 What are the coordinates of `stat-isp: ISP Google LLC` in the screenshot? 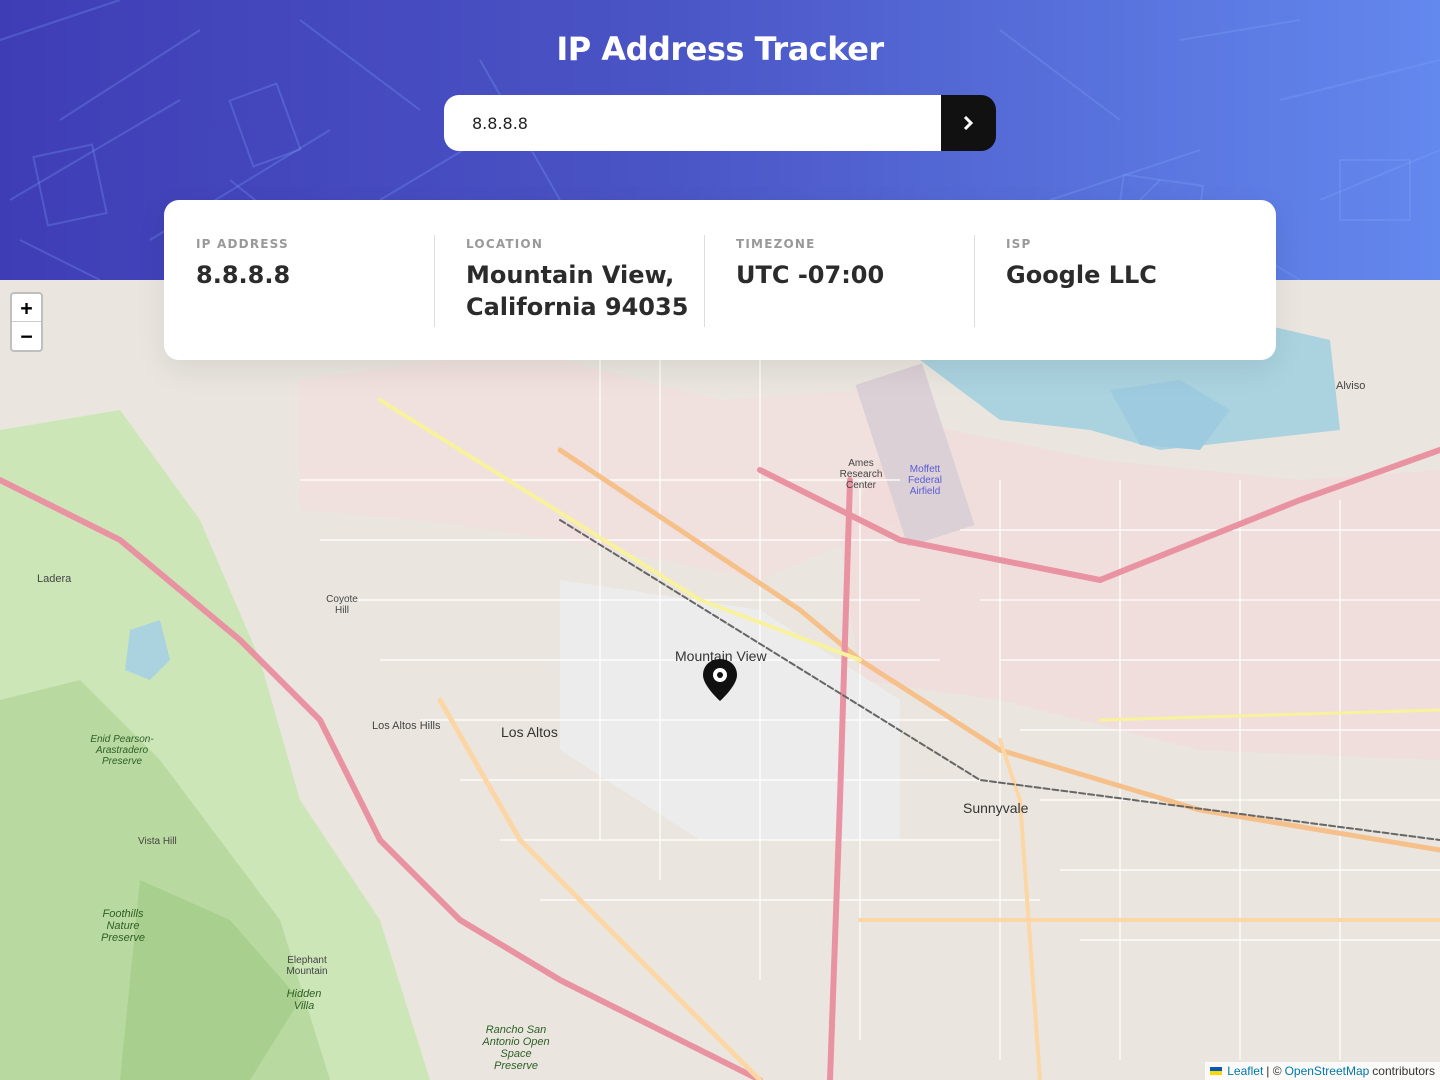 It's located at (1109, 280).